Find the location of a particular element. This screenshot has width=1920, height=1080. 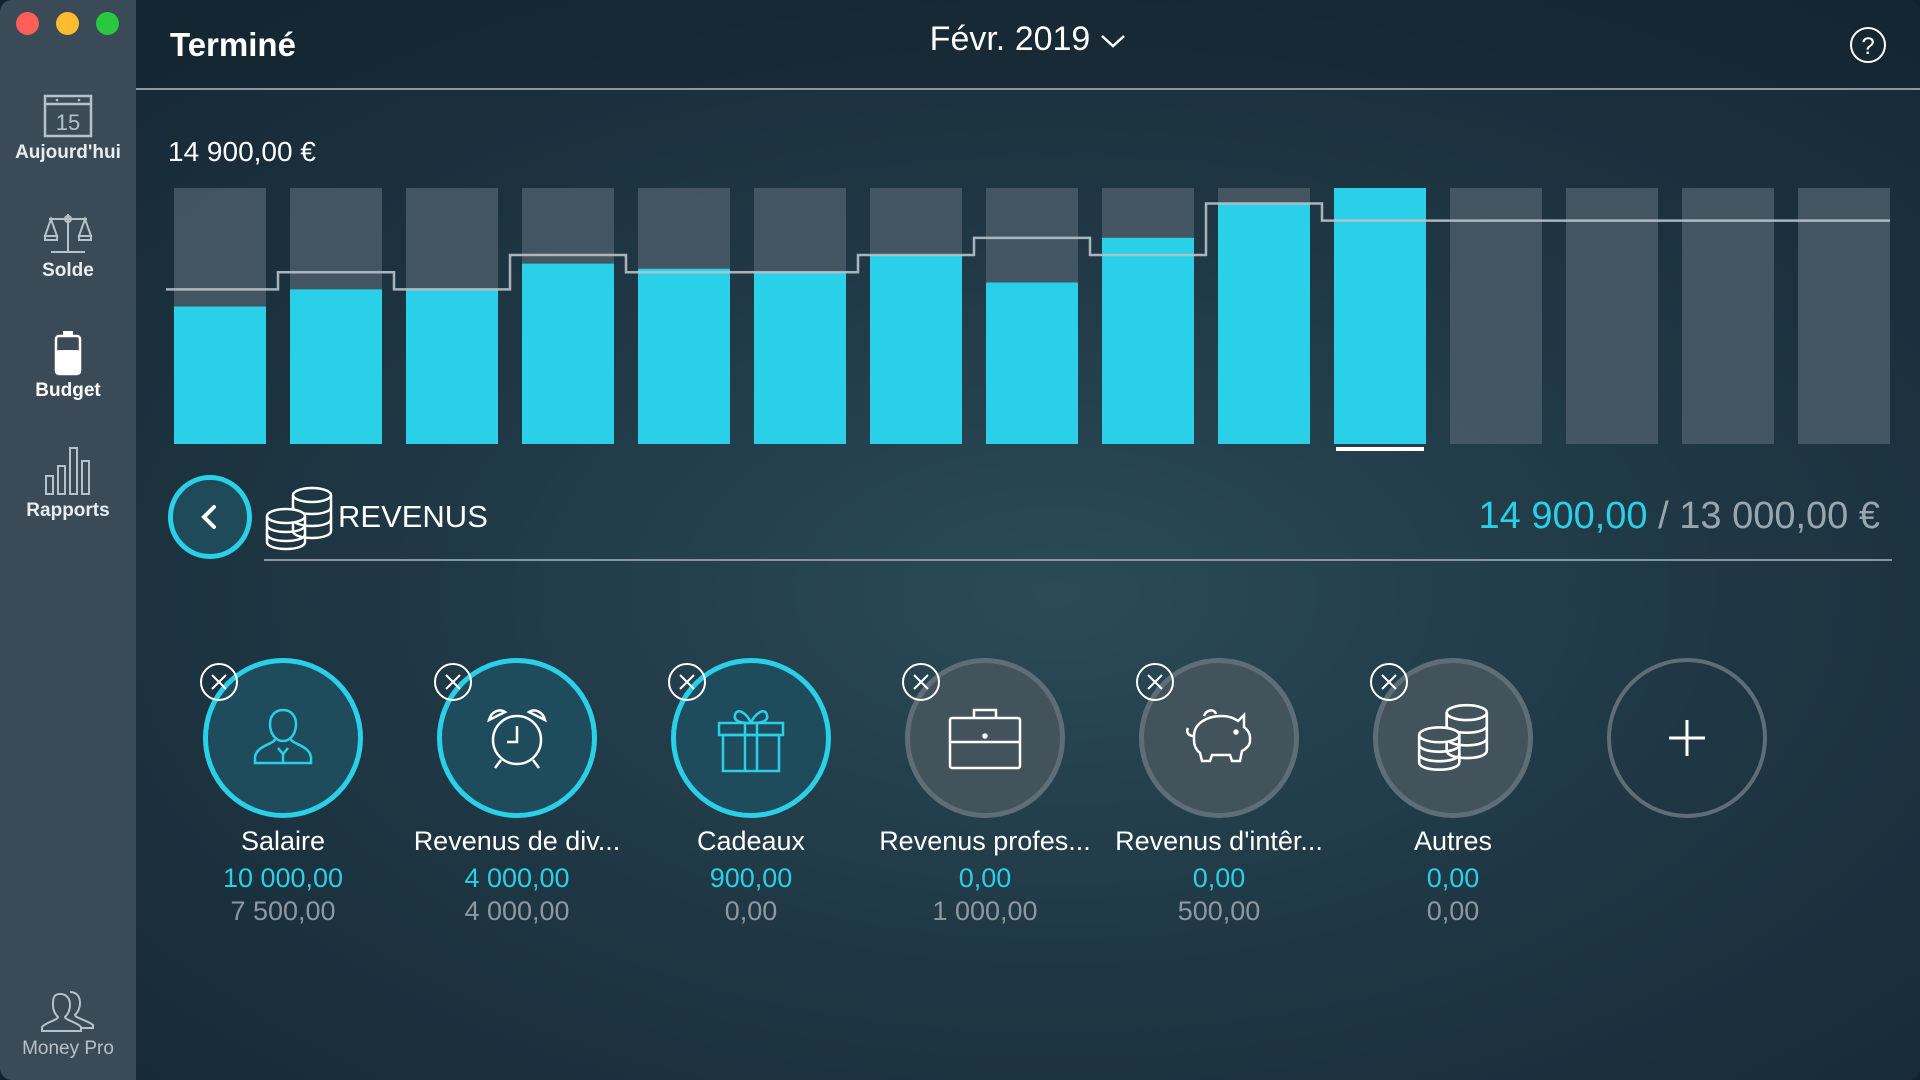

selected-month-indicator is located at coordinates (1380, 449).